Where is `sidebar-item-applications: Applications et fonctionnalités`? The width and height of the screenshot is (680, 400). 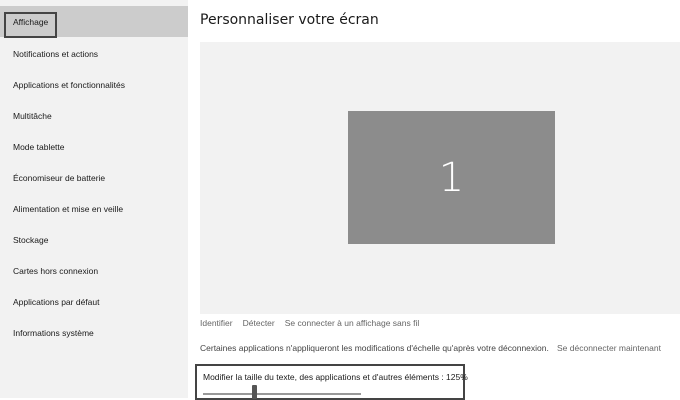 sidebar-item-applications: Applications et fonctionnalités is located at coordinates (94, 84).